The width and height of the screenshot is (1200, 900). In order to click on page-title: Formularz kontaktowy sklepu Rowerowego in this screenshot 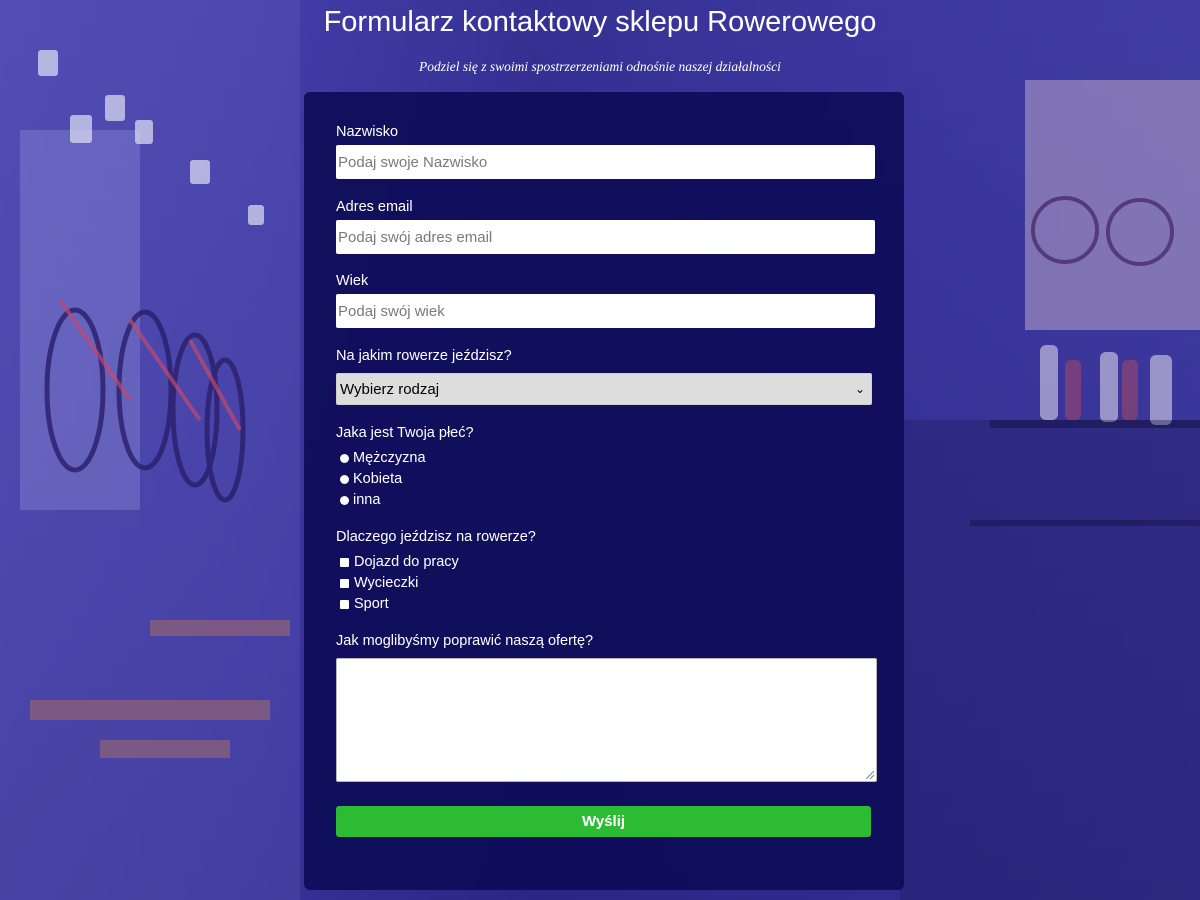, I will do `click(600, 22)`.